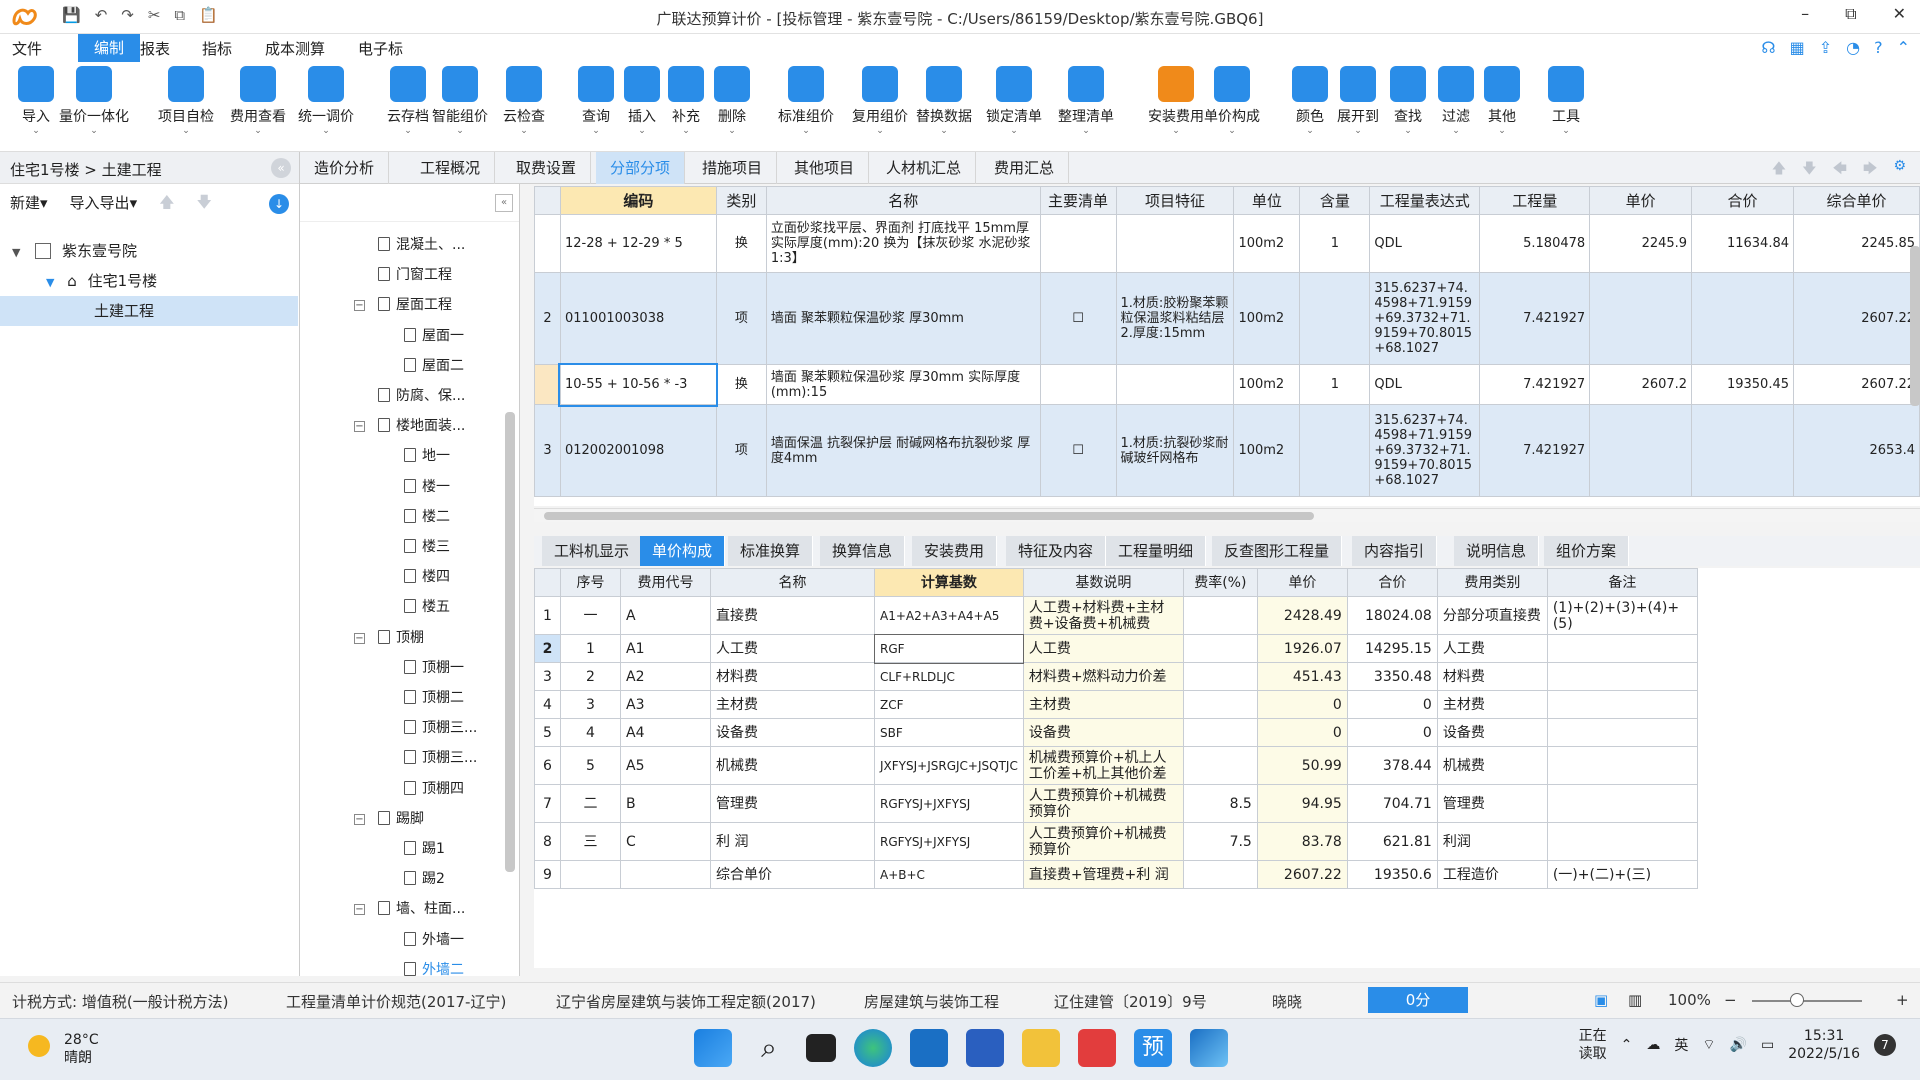 The height and width of the screenshot is (1080, 1920). What do you see at coordinates (1302, 648) in the screenshot?
I see `price-cell: 1926.07` at bounding box center [1302, 648].